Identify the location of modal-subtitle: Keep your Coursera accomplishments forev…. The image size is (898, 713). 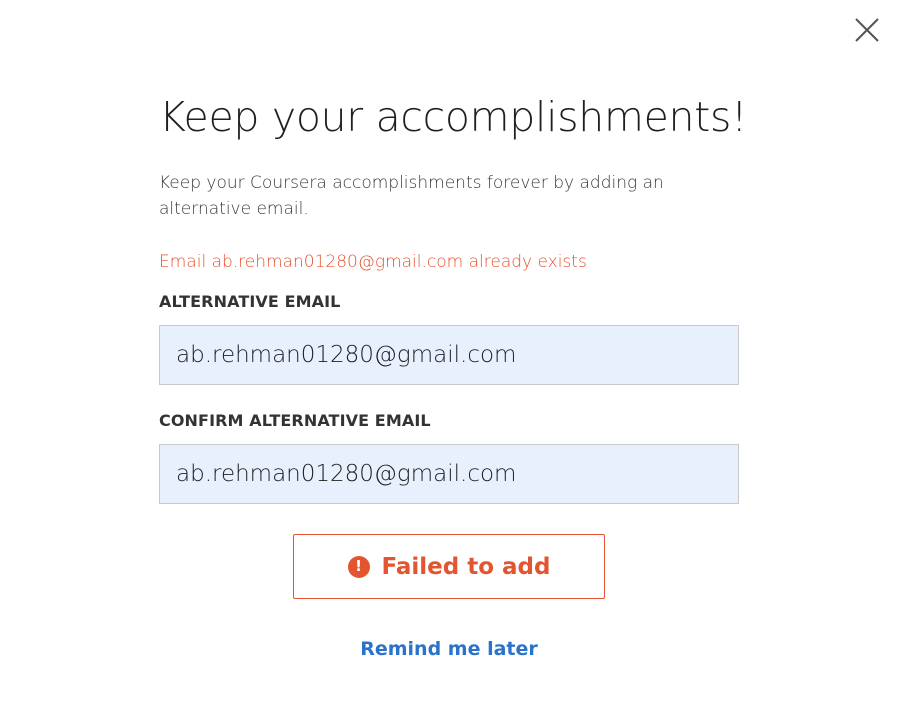
(411, 196).